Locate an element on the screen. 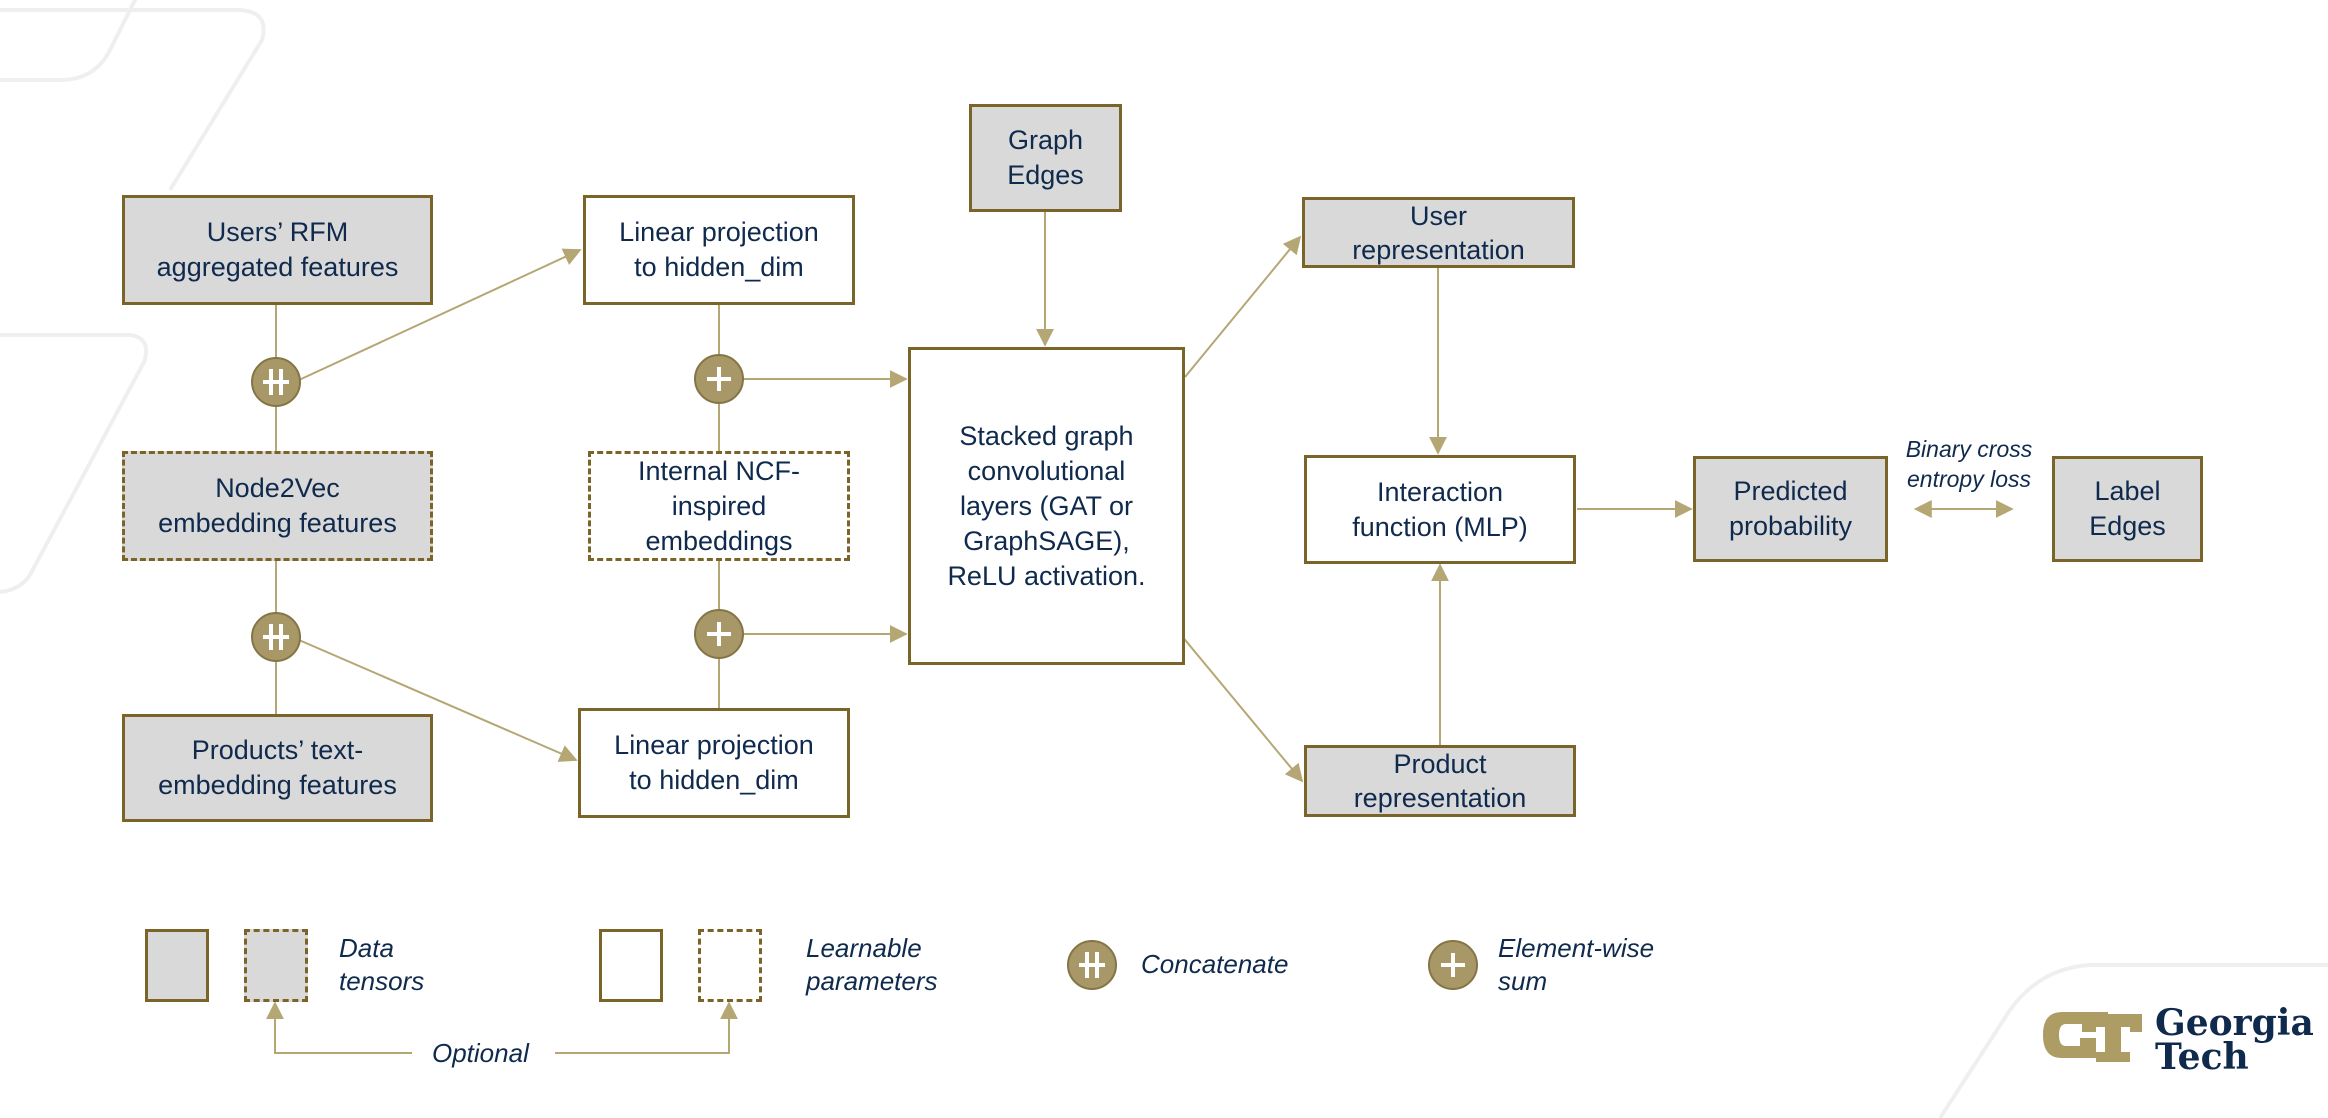 The width and height of the screenshot is (2328, 1118). node-products-text-embedding: Products’ text- embedding features is located at coordinates (277, 768).